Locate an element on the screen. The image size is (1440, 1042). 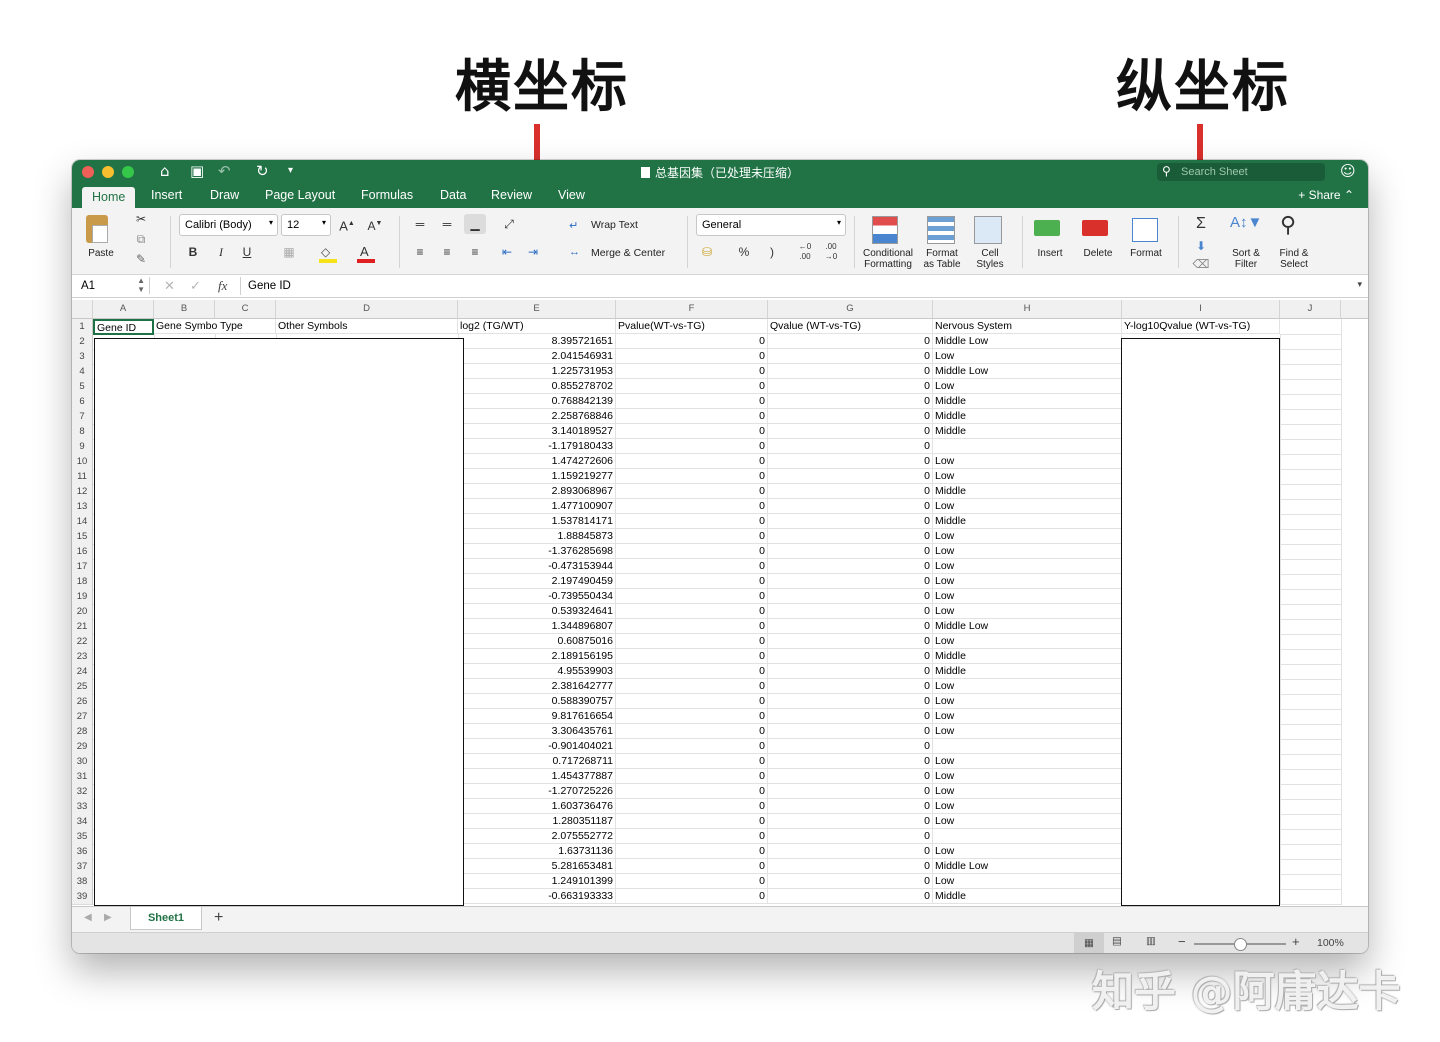
cell-log2: 1.344896807 is located at coordinates (537, 626).